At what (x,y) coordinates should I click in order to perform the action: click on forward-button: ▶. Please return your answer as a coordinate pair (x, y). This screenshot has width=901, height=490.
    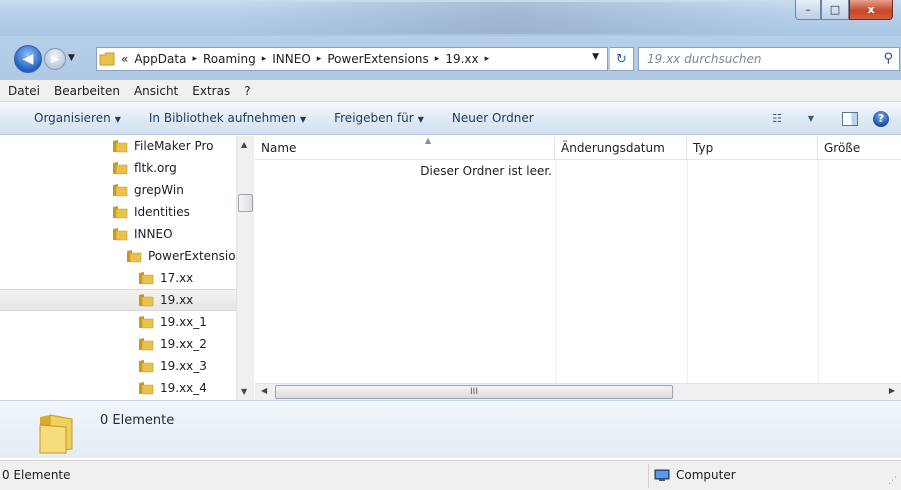
    Looking at the image, I should click on (55, 59).